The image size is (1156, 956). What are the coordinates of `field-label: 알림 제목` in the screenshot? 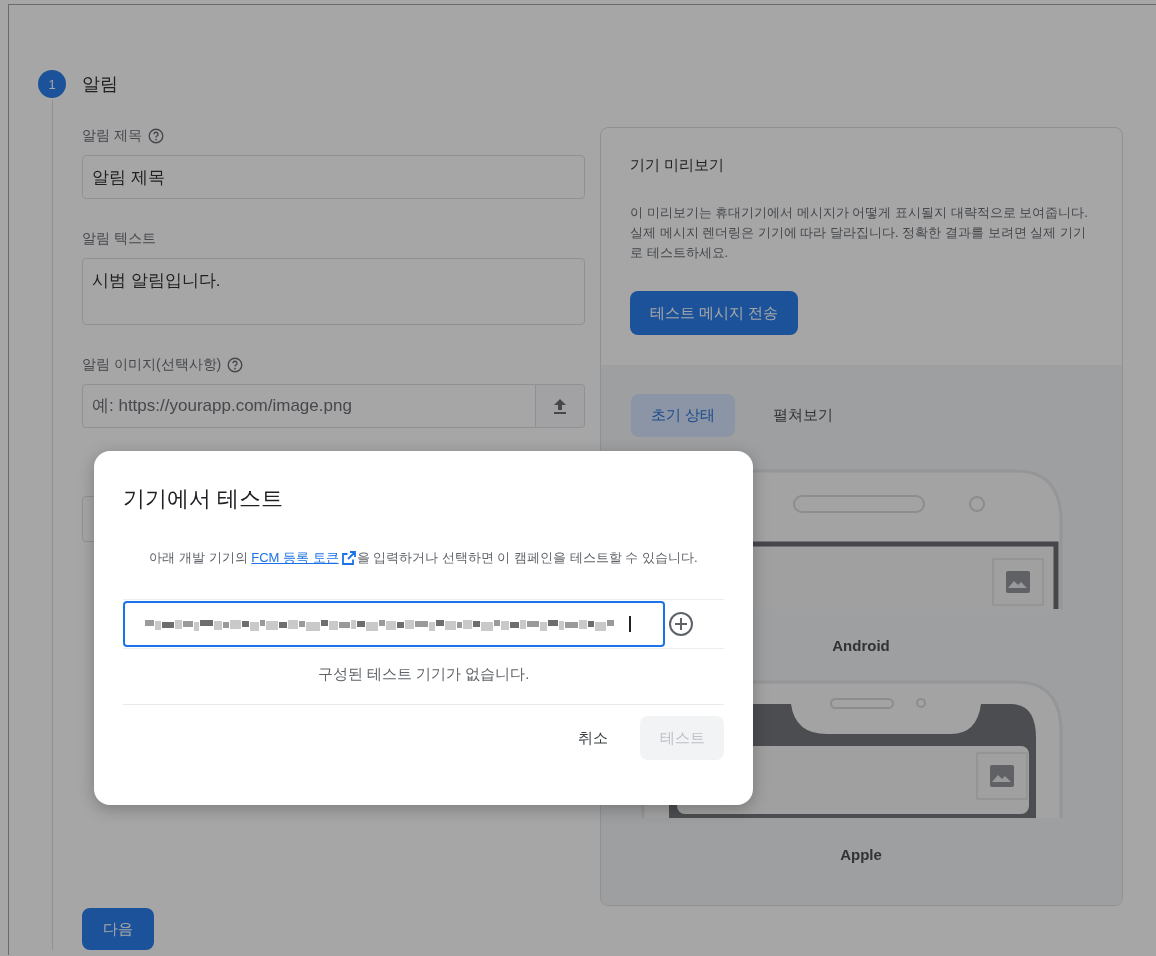 It's located at (112, 136).